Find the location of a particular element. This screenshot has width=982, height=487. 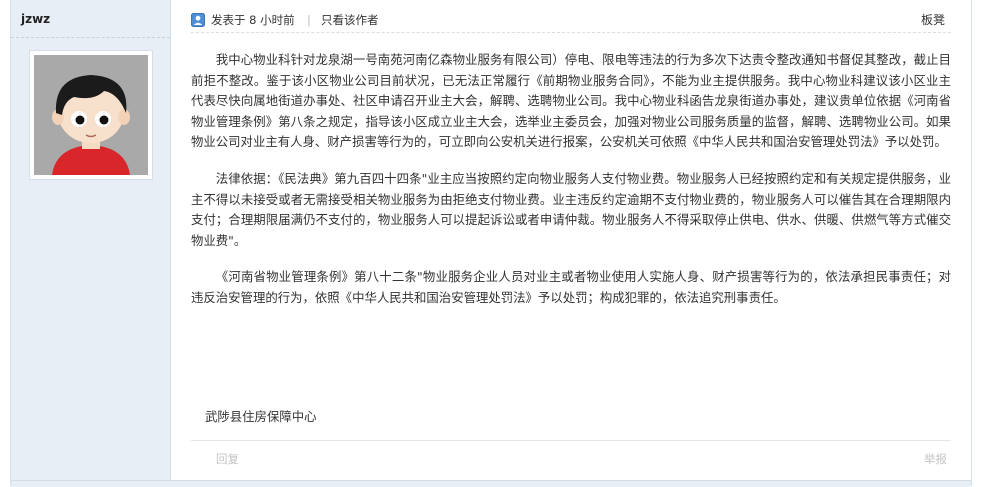

post-footer: 回复 举报 is located at coordinates (571, 458).